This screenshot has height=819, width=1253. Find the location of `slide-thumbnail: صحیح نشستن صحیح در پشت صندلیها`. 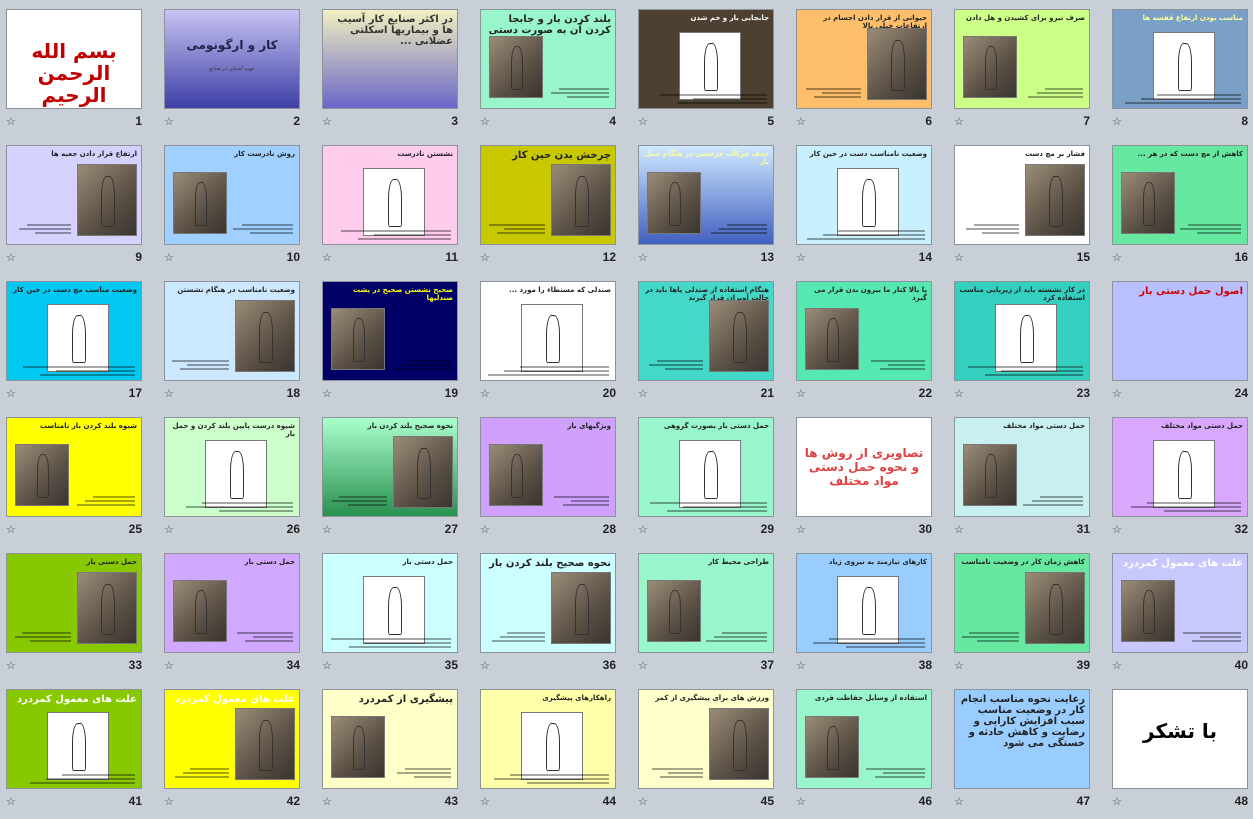

slide-thumbnail: صحیح نشستن صحیح در پشت صندلیها is located at coordinates (390, 331).